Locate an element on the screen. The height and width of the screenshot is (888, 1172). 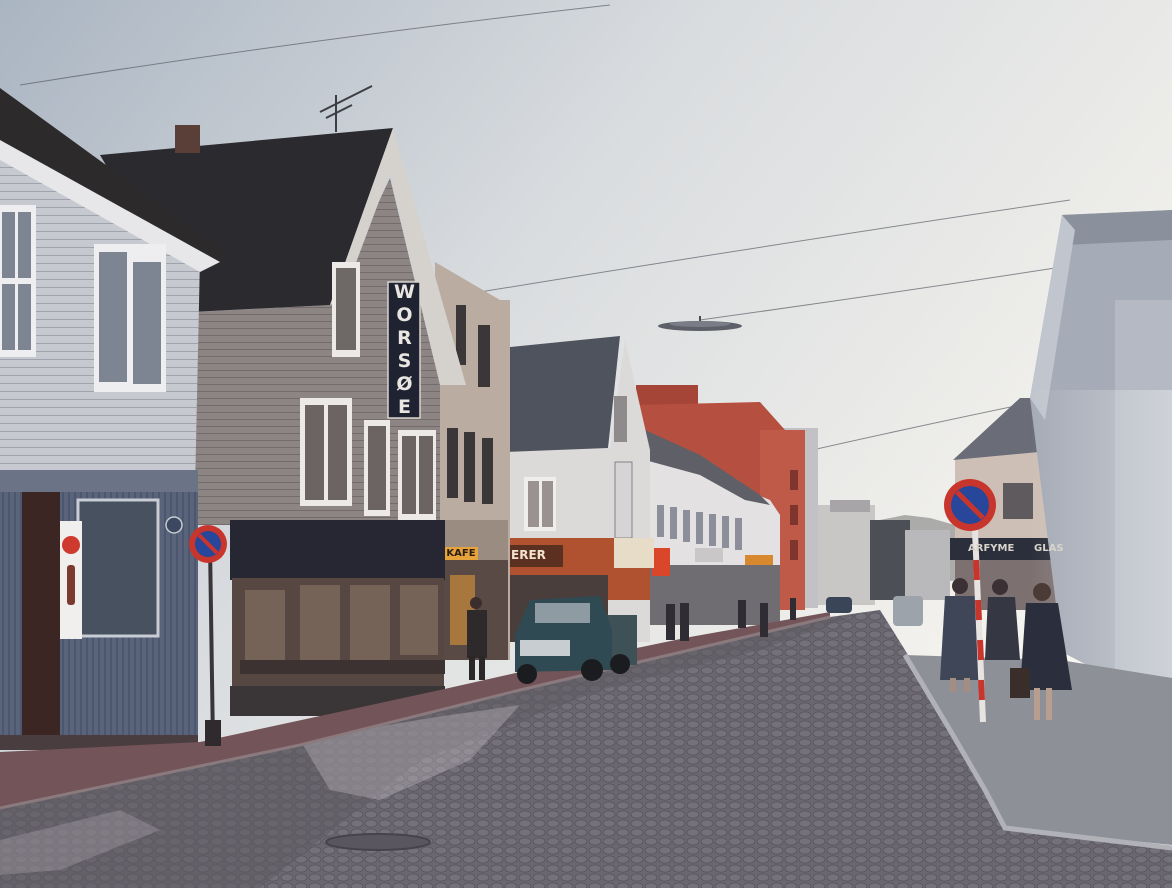
manhole-cover is located at coordinates (378, 842).